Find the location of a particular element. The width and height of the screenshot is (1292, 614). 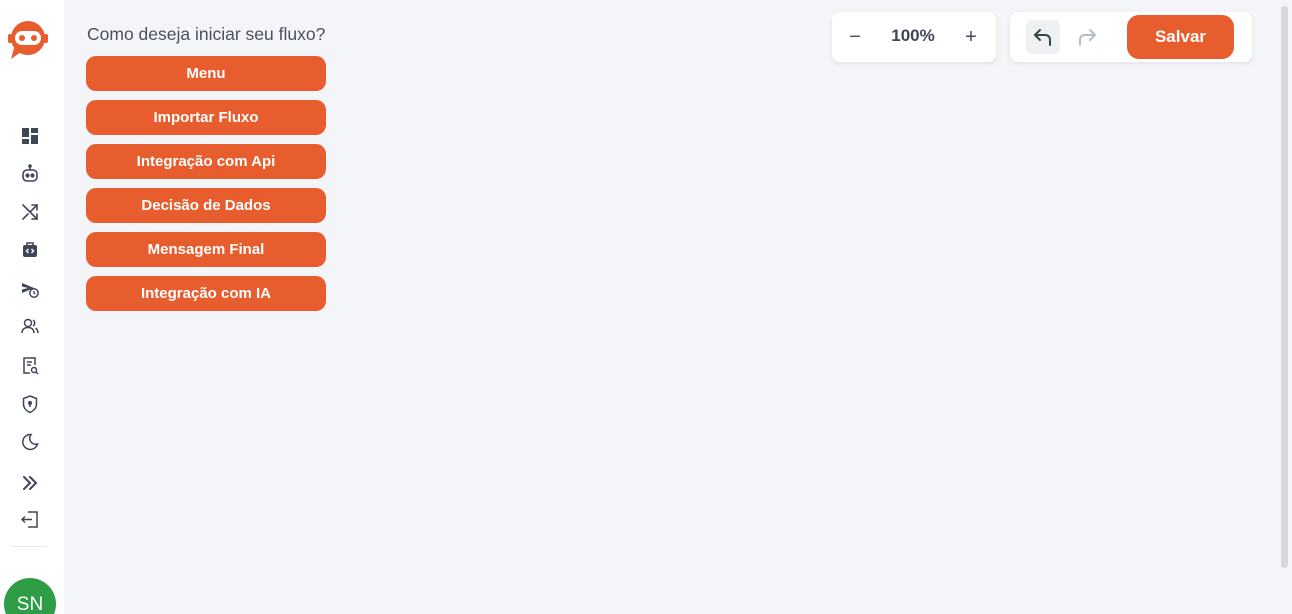

flow-start-prompt: Como deseja iniciar seu fluxo? is located at coordinates (206, 34).